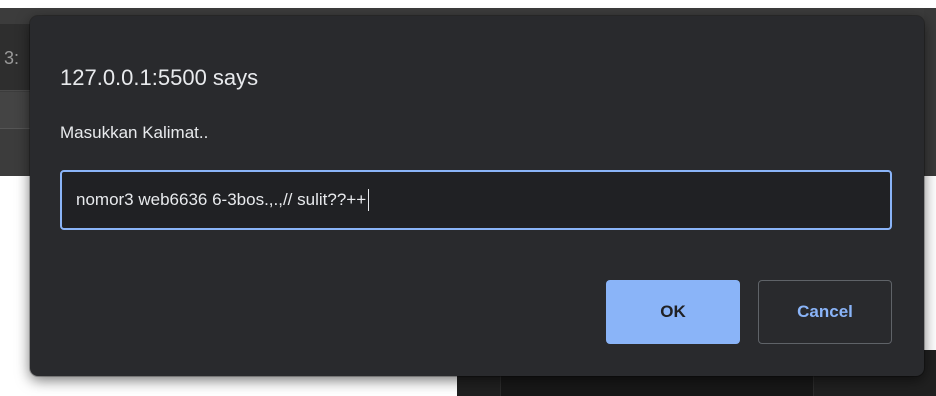 Image resolution: width=936 pixels, height=396 pixels. I want to click on background-partial-text: 3:, so click(12, 58).